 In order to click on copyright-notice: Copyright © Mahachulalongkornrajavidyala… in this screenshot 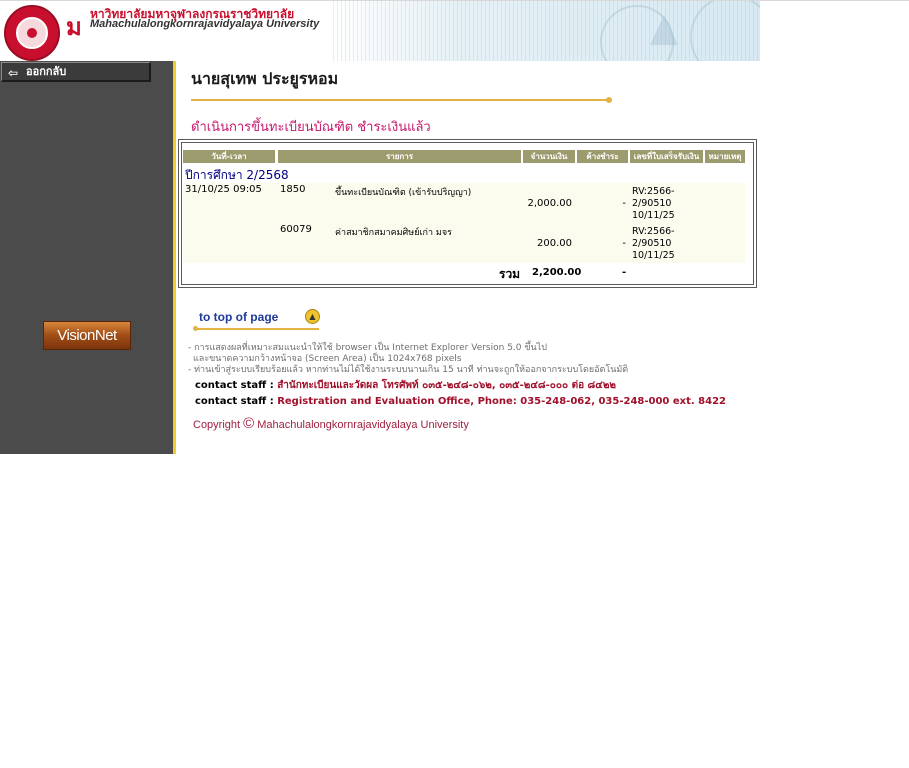, I will do `click(331, 423)`.